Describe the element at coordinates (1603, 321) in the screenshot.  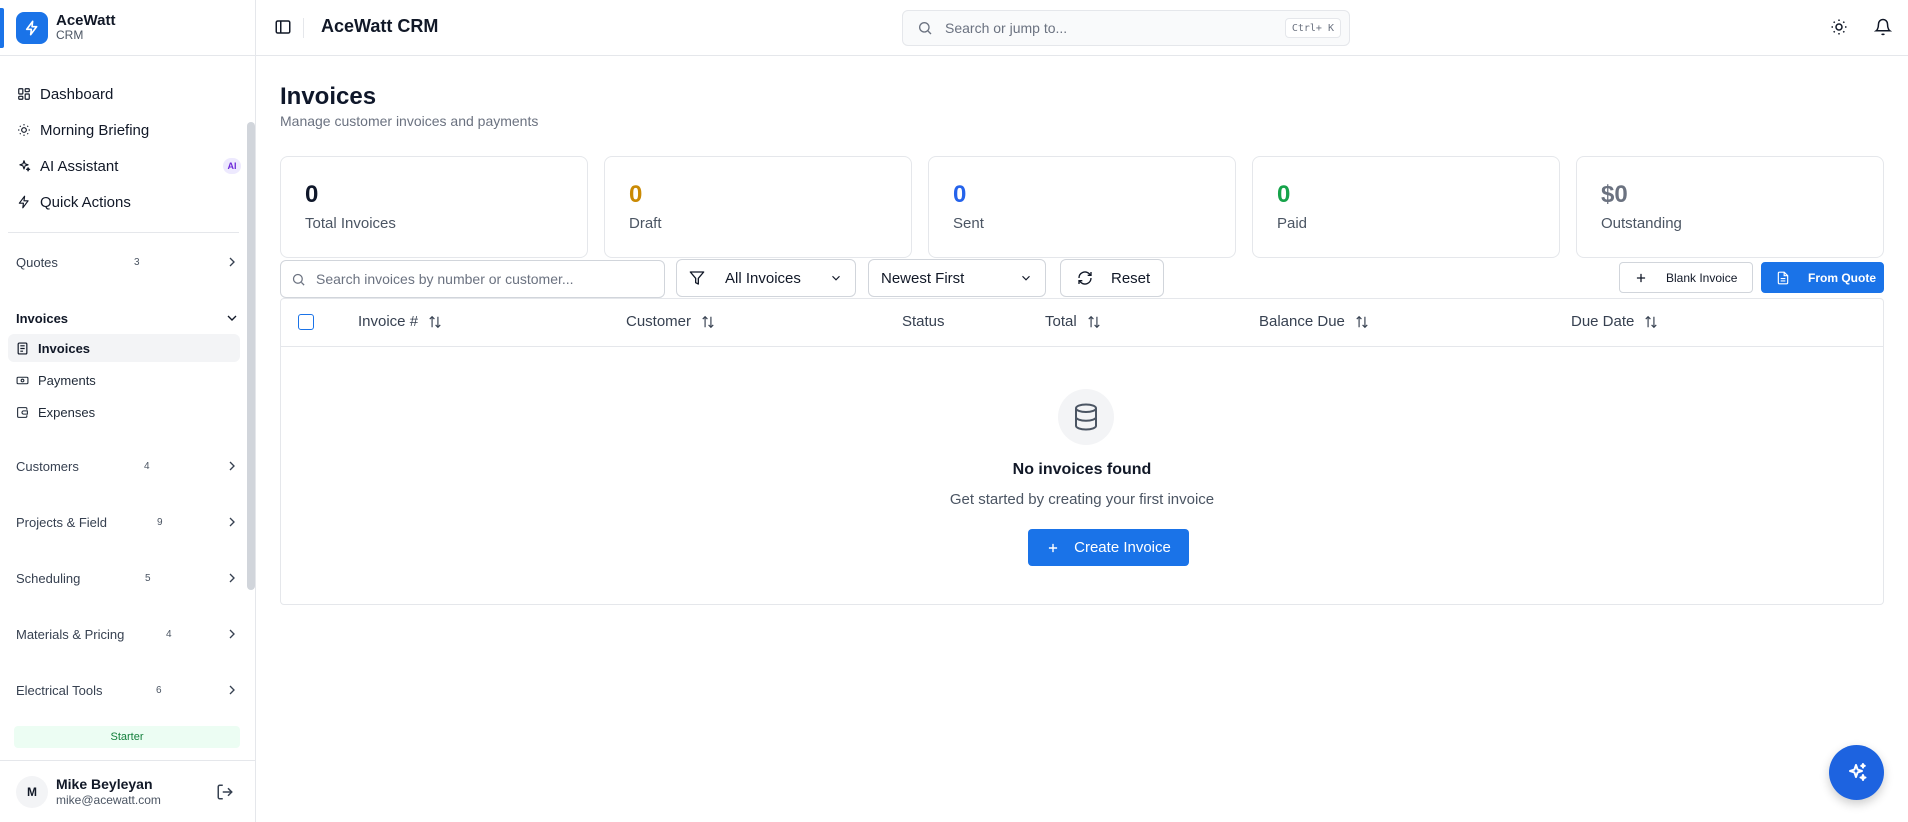
I see `column-label: Due Date` at that location.